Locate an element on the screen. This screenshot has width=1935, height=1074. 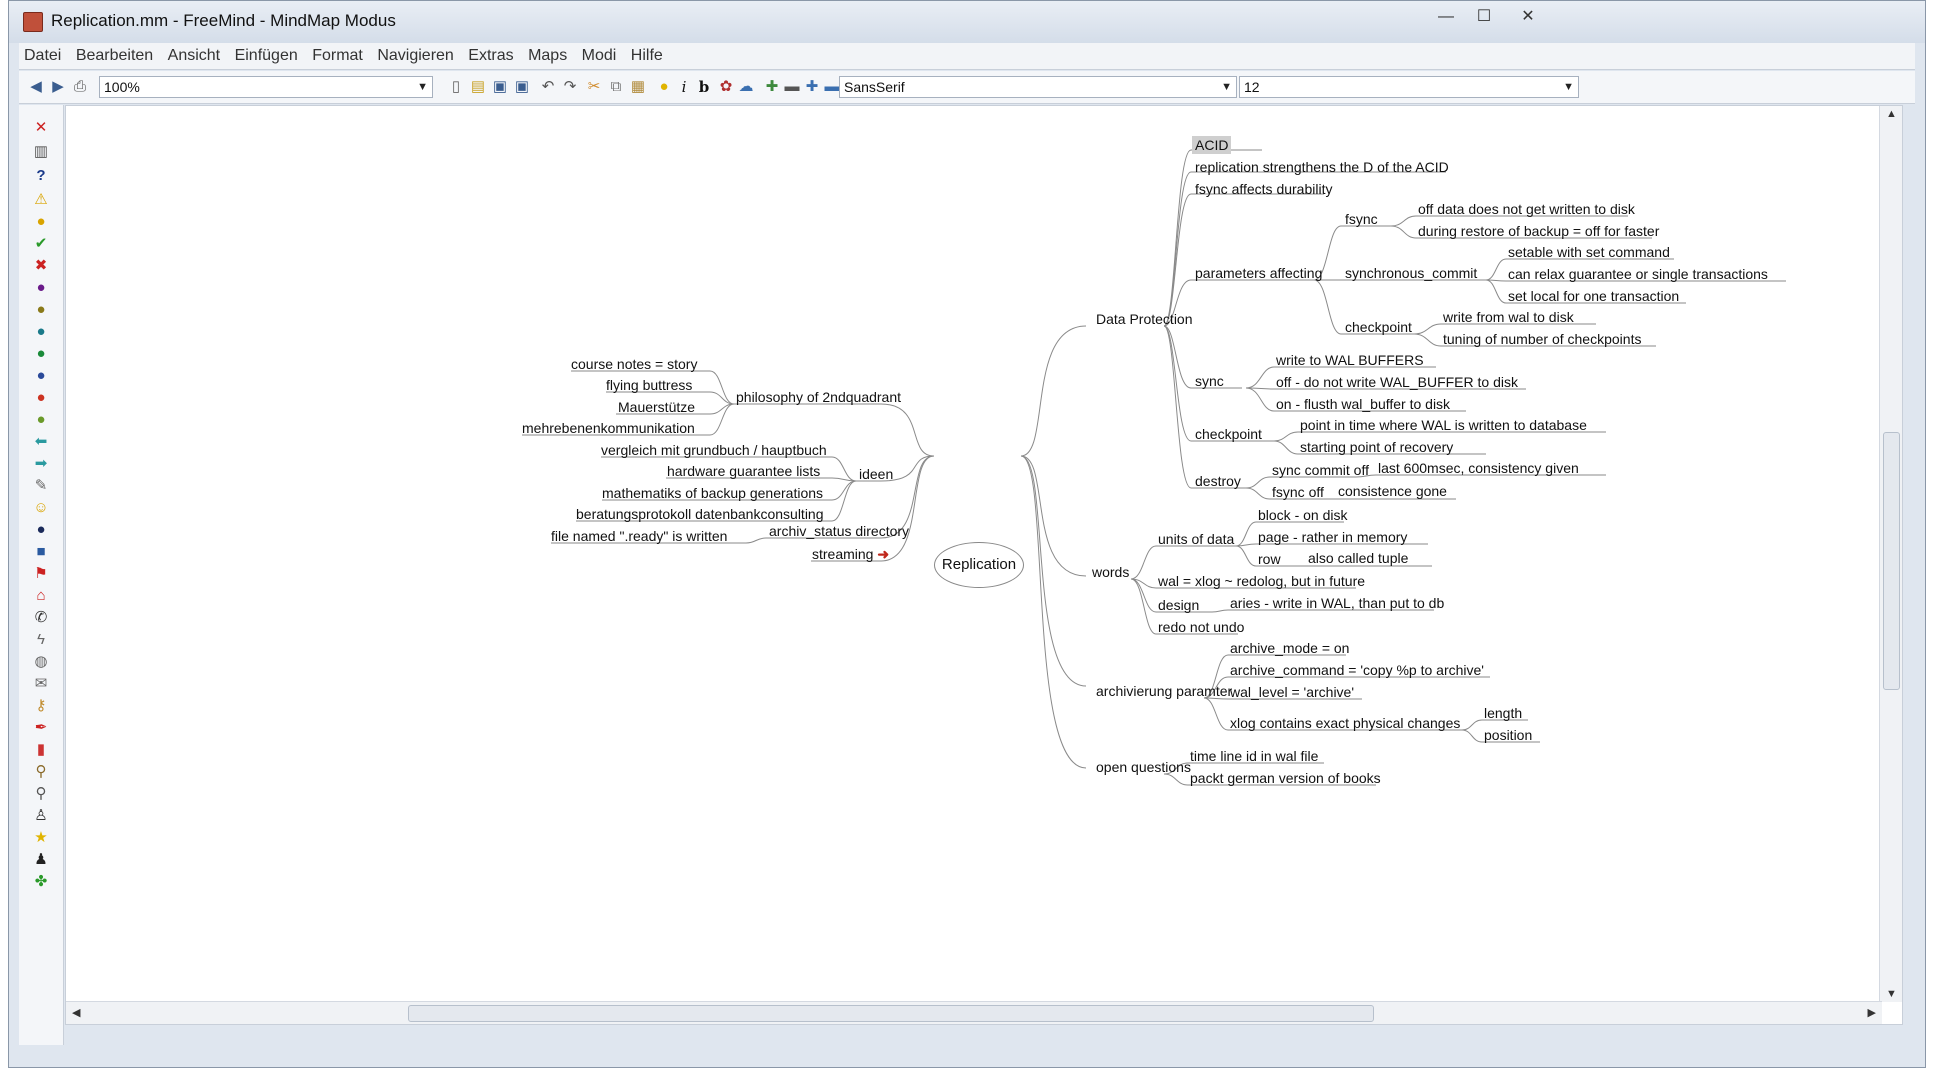
scroll-up-icon: ▲ is located at coordinates (1891, 114).